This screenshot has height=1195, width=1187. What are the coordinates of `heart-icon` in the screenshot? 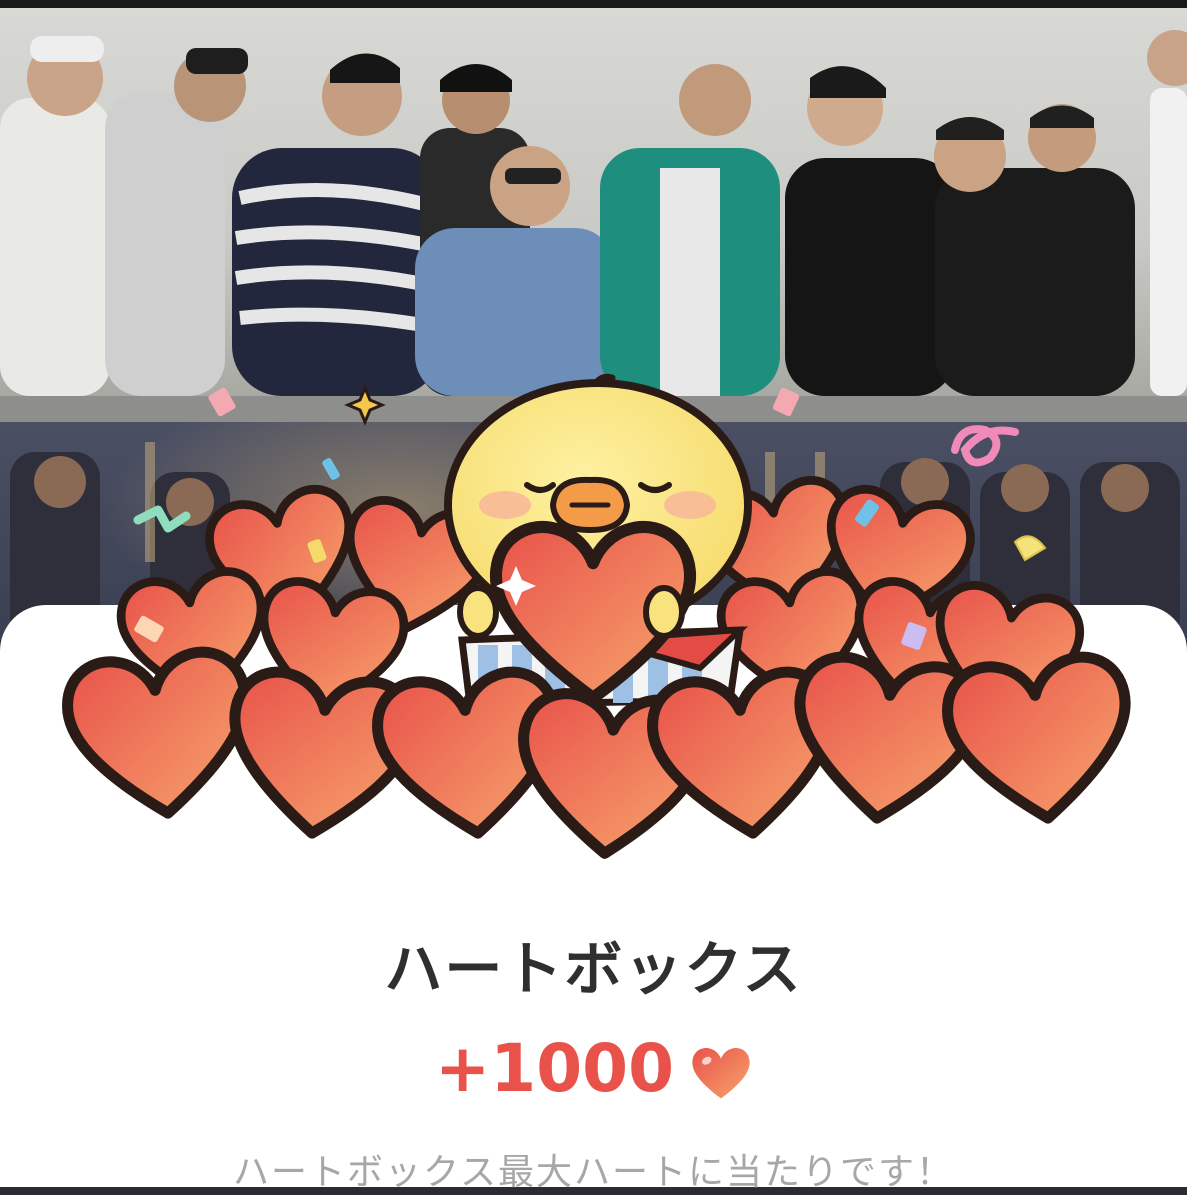 It's located at (721, 1069).